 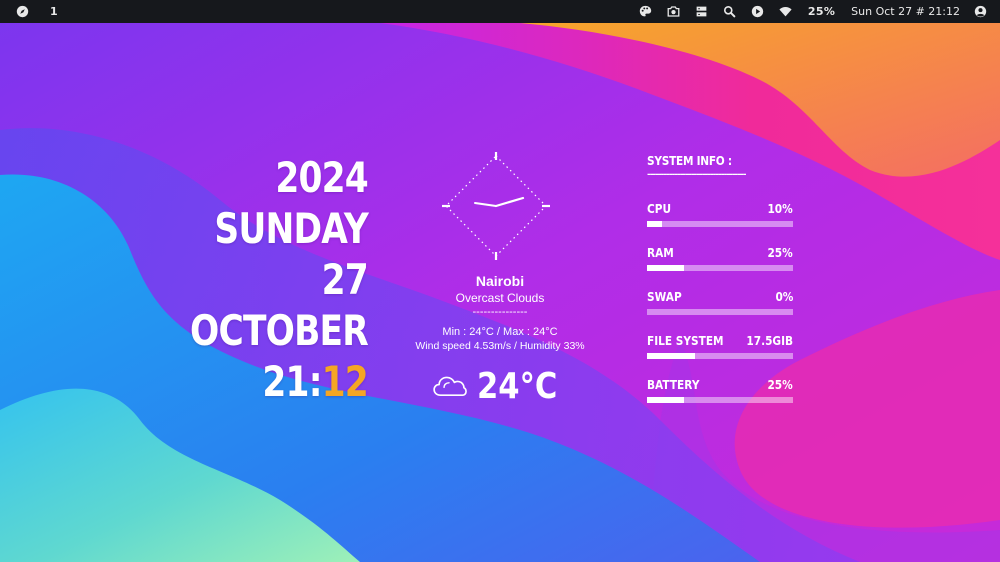 I want to click on cpu-bar, so click(x=720, y=224).